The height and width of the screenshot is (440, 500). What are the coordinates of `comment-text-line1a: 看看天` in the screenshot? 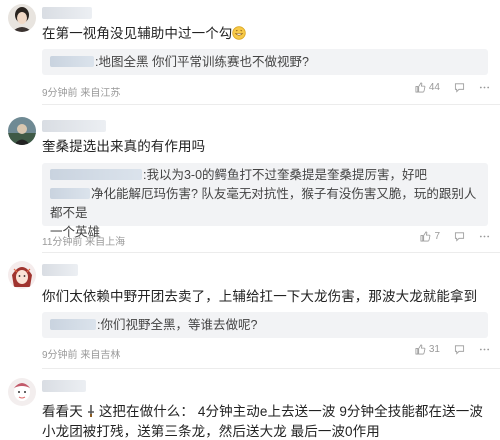 It's located at (62, 411).